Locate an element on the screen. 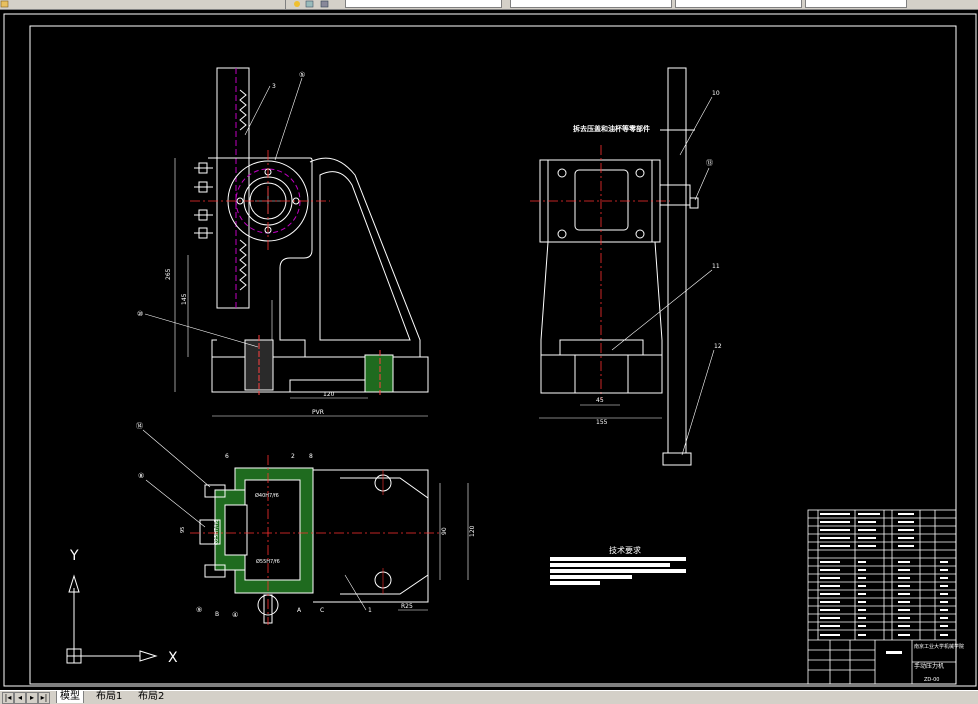 This screenshot has width=978, height=704. dim-265: 265 is located at coordinates (168, 274).